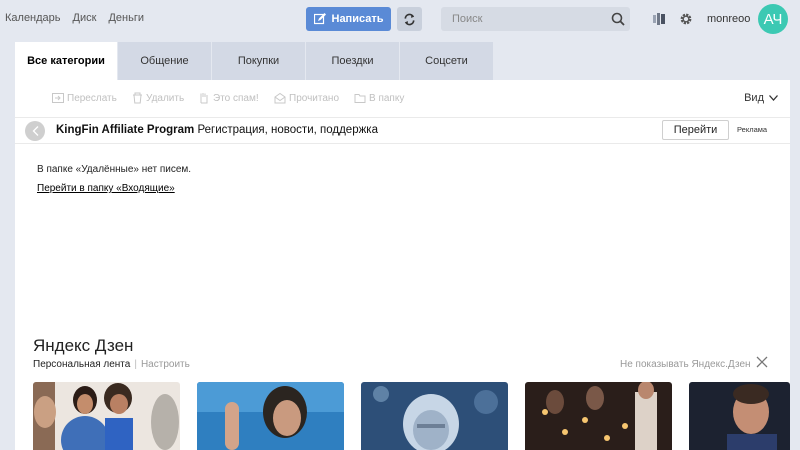 The image size is (800, 450). I want to click on to-folder-button: В папку, so click(379, 98).